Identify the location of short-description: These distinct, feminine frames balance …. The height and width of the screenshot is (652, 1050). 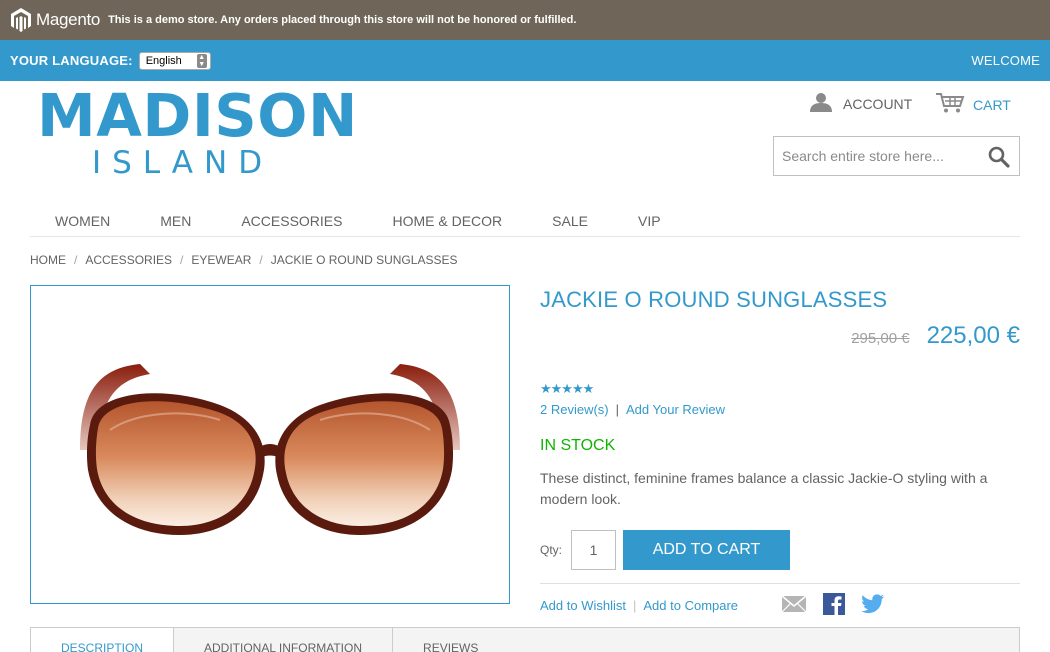
(764, 488).